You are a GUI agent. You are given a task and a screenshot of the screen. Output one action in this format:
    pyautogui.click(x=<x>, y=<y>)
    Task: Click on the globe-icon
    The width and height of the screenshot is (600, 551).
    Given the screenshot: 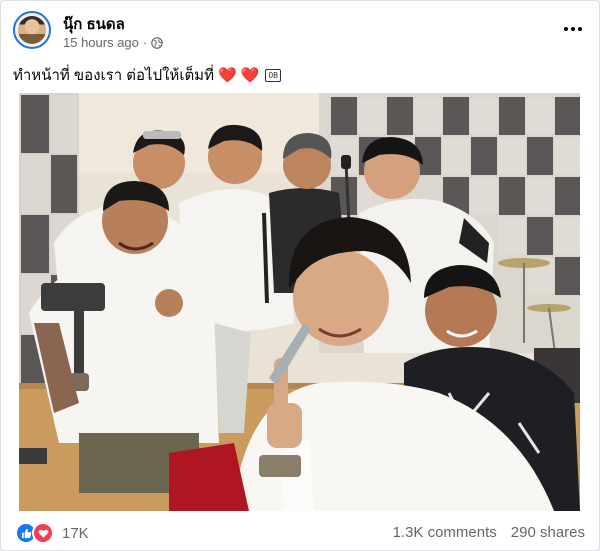 What is the action you would take?
    pyautogui.click(x=157, y=42)
    